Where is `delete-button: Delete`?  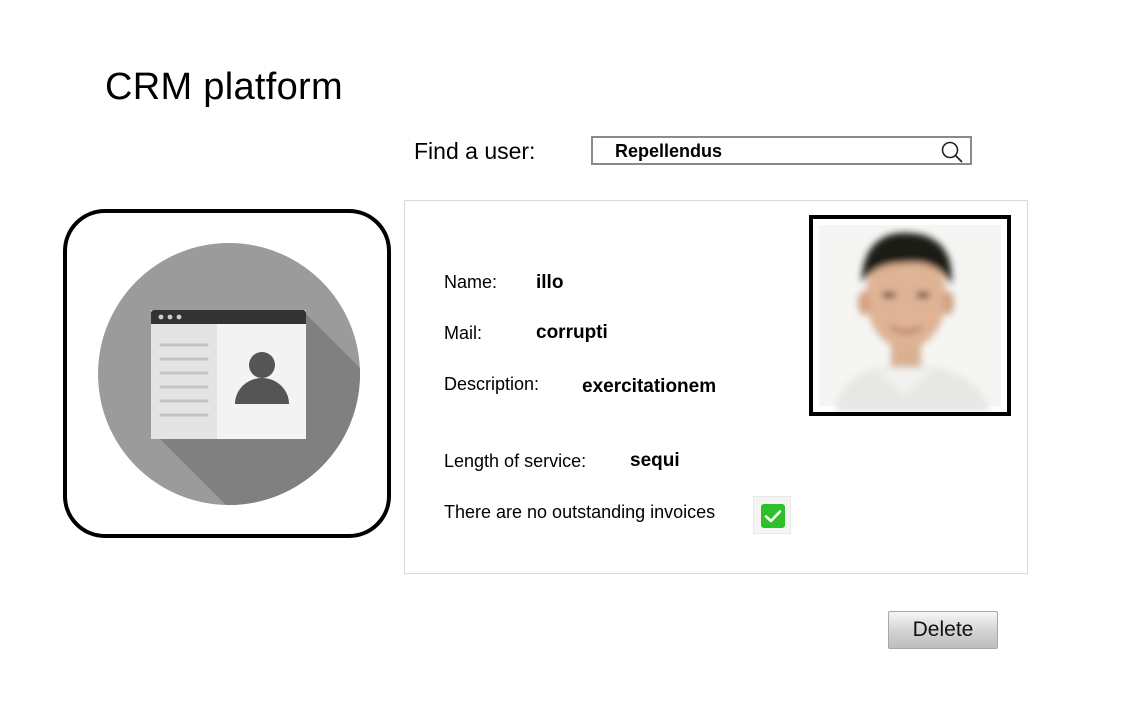
delete-button: Delete is located at coordinates (943, 630).